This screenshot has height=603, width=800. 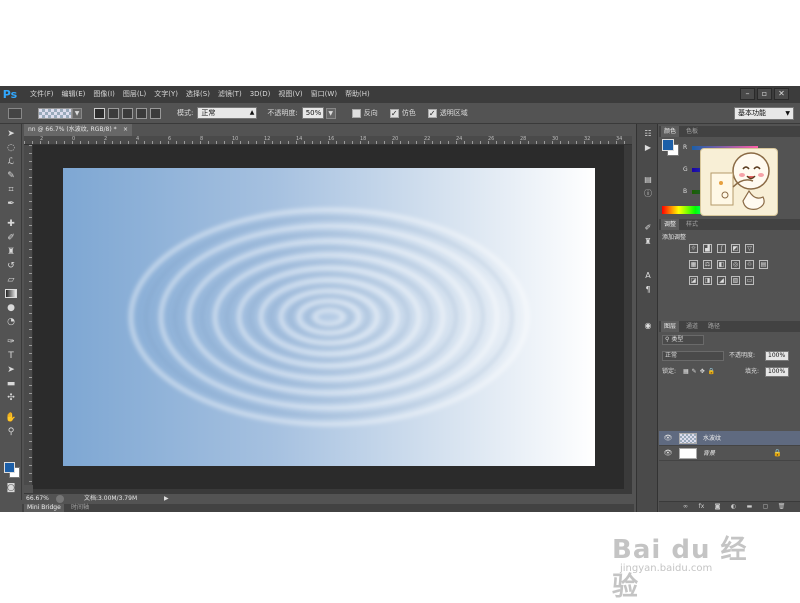 What do you see at coordinates (11, 134) in the screenshot?
I see `move-tool-icon: ➤` at bounding box center [11, 134].